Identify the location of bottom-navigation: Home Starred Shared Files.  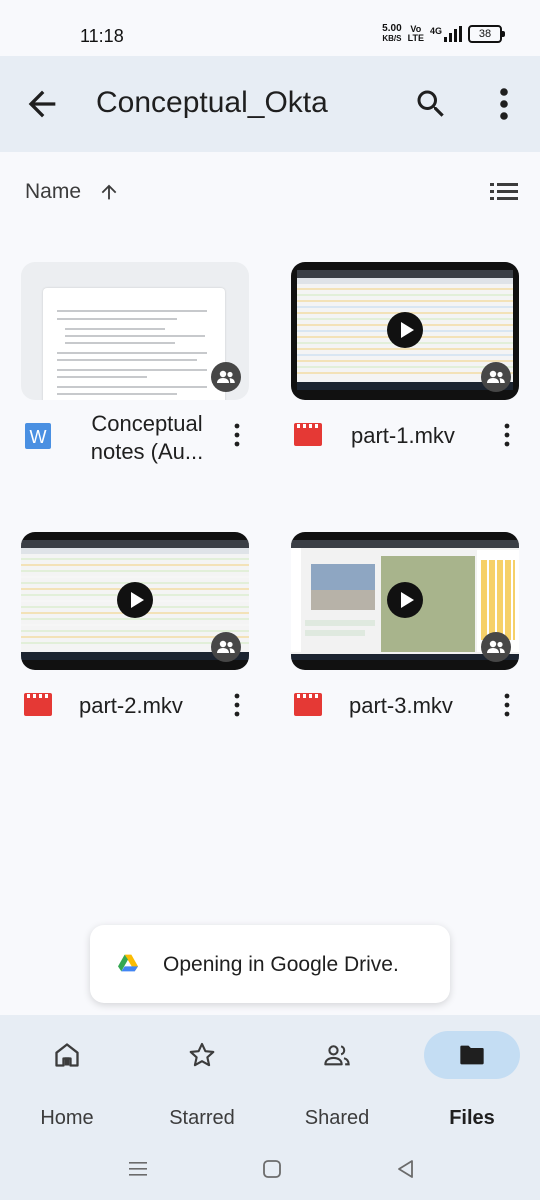
(270, 1079).